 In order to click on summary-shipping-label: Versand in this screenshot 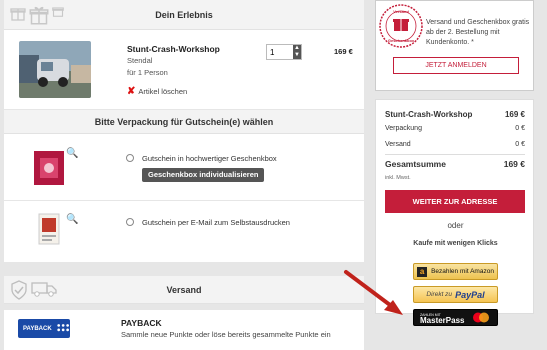, I will do `click(398, 144)`.